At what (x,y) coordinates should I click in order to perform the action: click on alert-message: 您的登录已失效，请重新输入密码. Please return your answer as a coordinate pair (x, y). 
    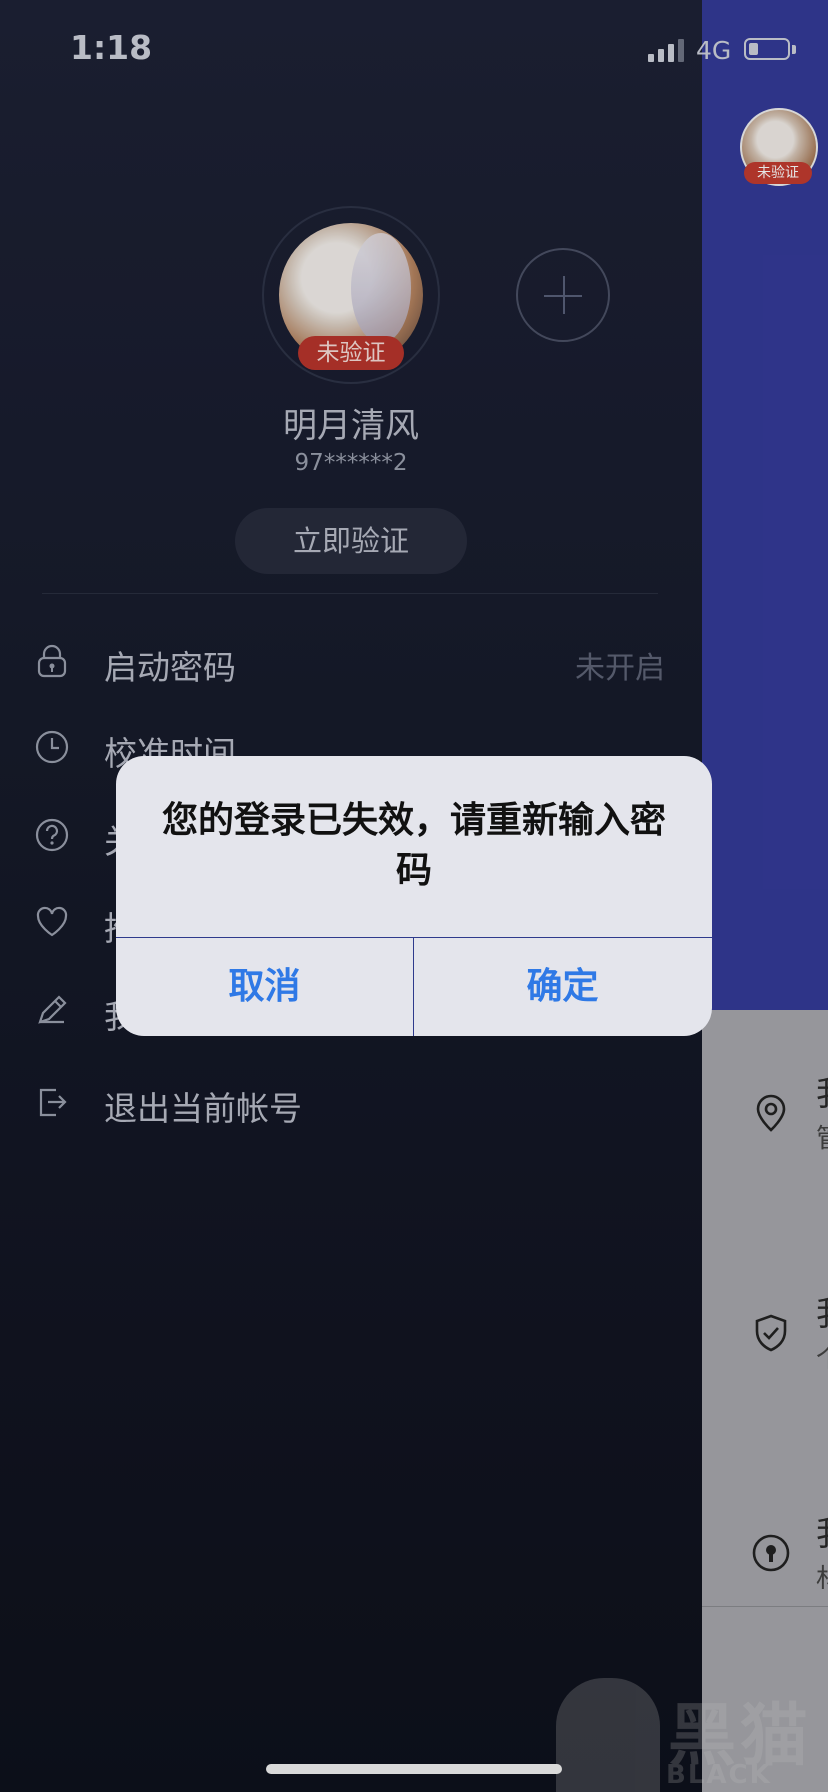
    Looking at the image, I should click on (413, 845).